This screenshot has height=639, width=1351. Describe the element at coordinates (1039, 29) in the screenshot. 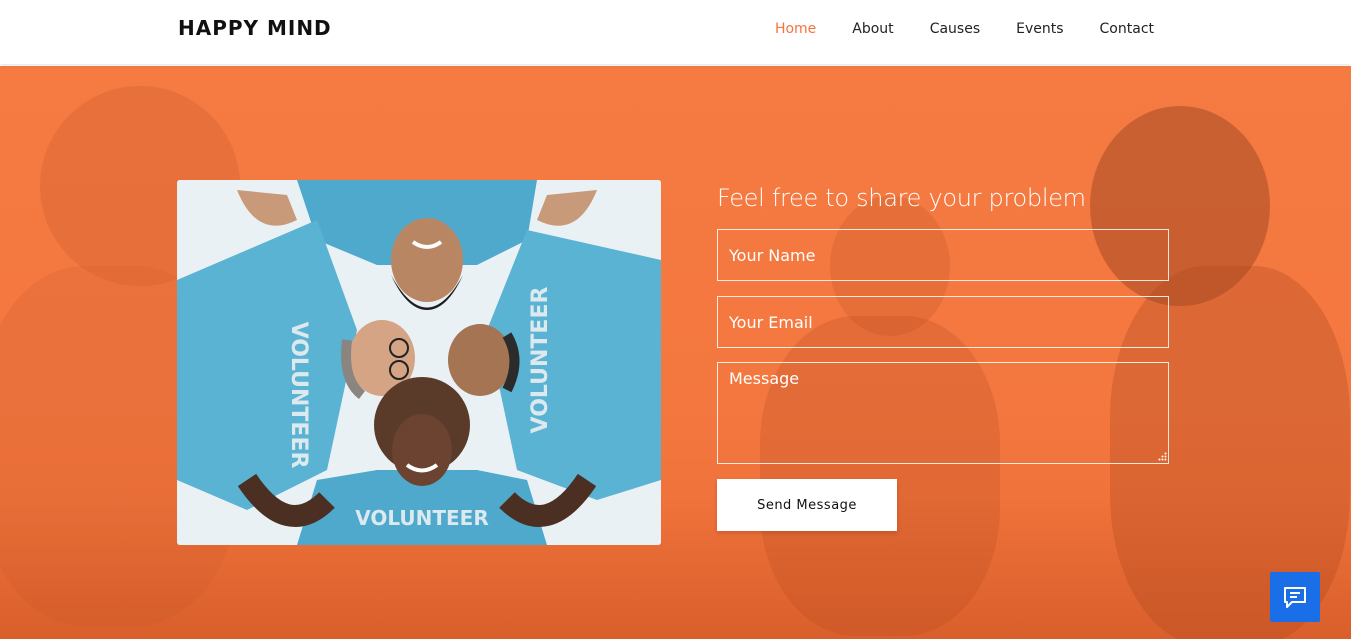

I see `nav-events-link: Events` at that location.